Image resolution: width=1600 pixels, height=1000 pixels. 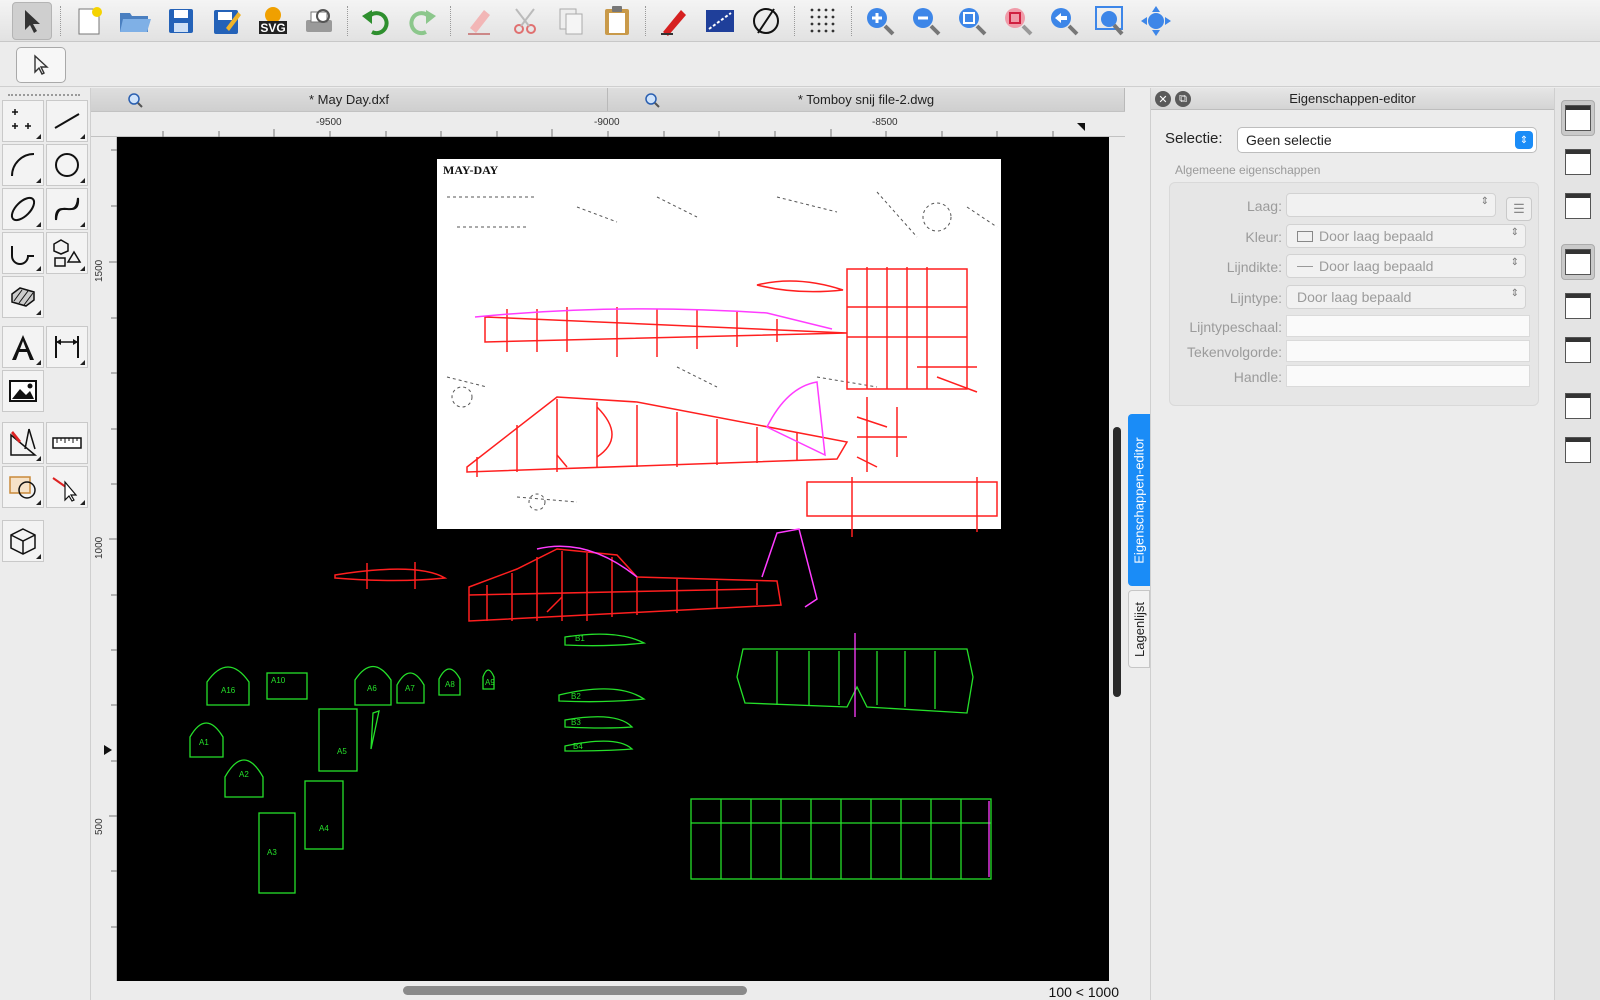 I want to click on dimension-tool, so click(x=67, y=347).